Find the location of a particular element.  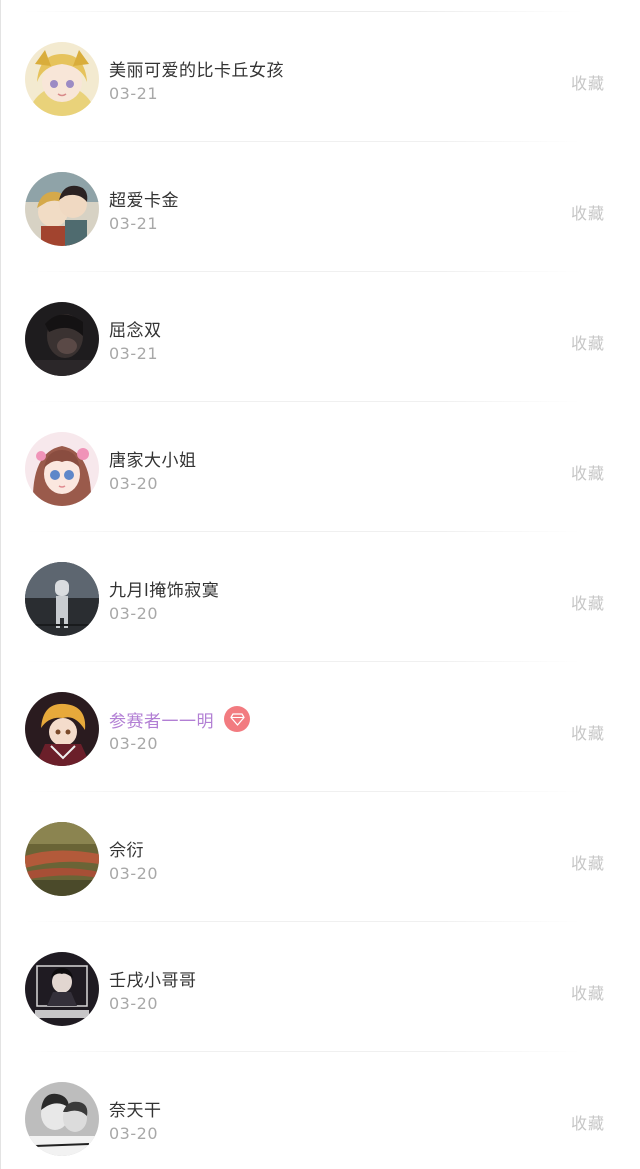

user-name: 奈天干 is located at coordinates (135, 1108).